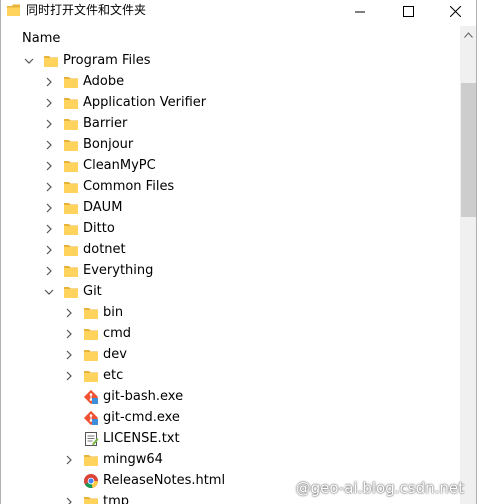 The width and height of the screenshot is (478, 504). I want to click on scrollbar-thumb, so click(468, 150).